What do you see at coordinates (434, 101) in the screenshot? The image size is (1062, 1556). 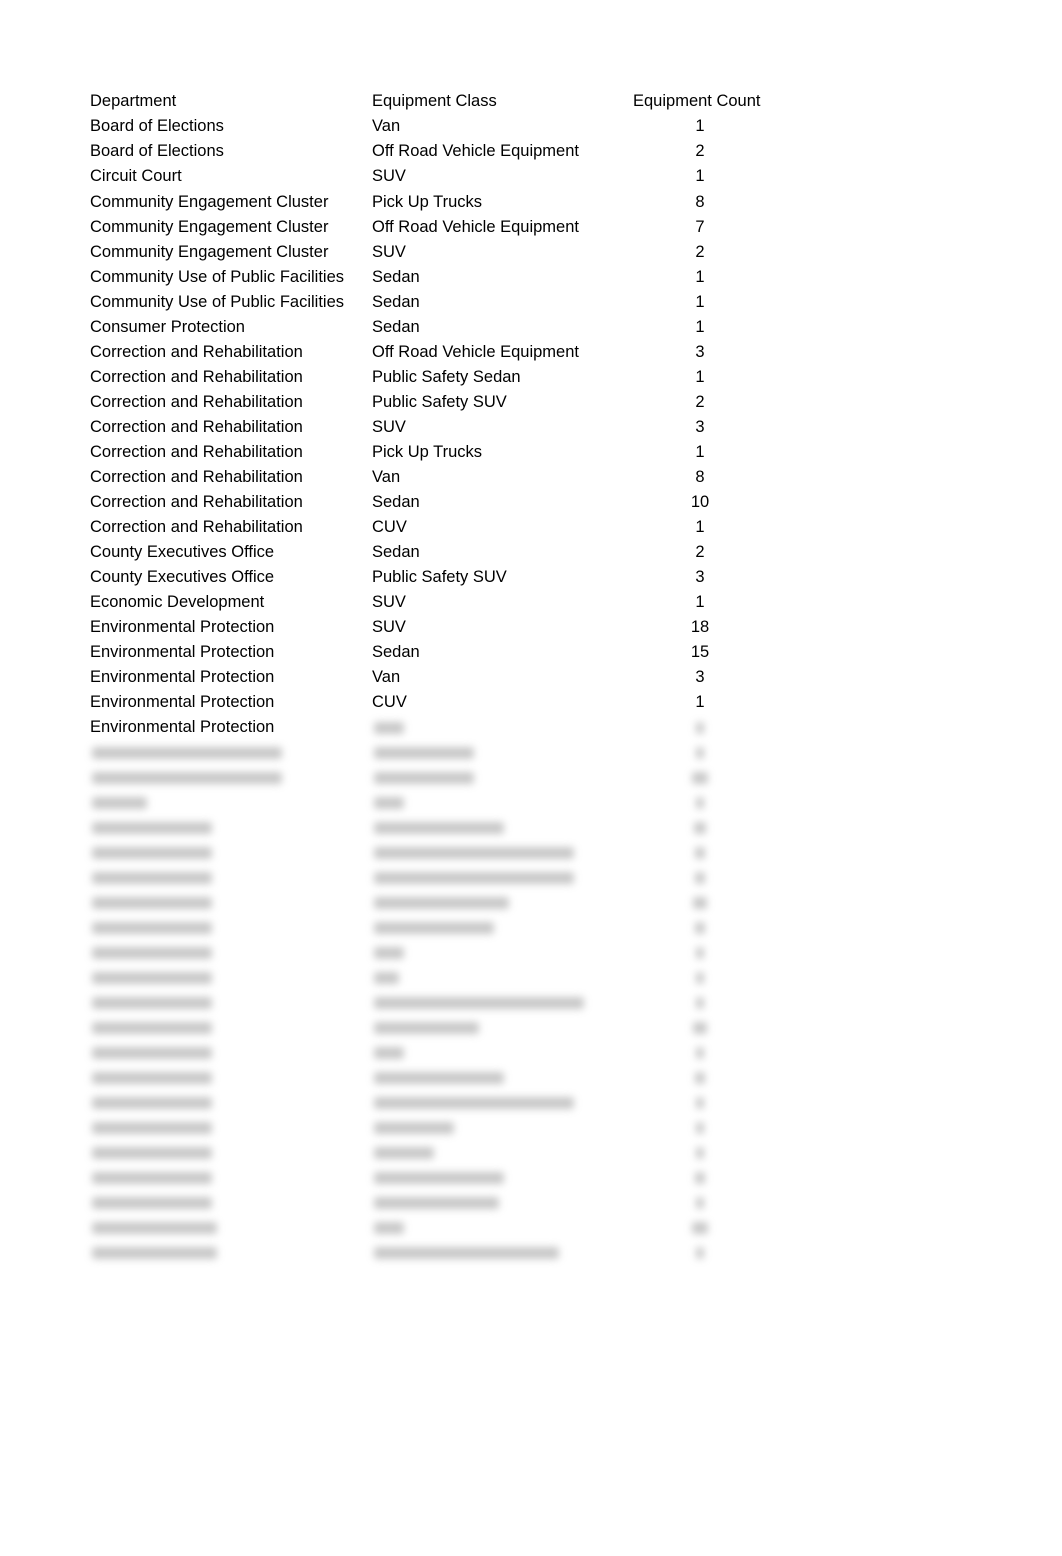 I see `header-equipment-class: Equipment Class` at bounding box center [434, 101].